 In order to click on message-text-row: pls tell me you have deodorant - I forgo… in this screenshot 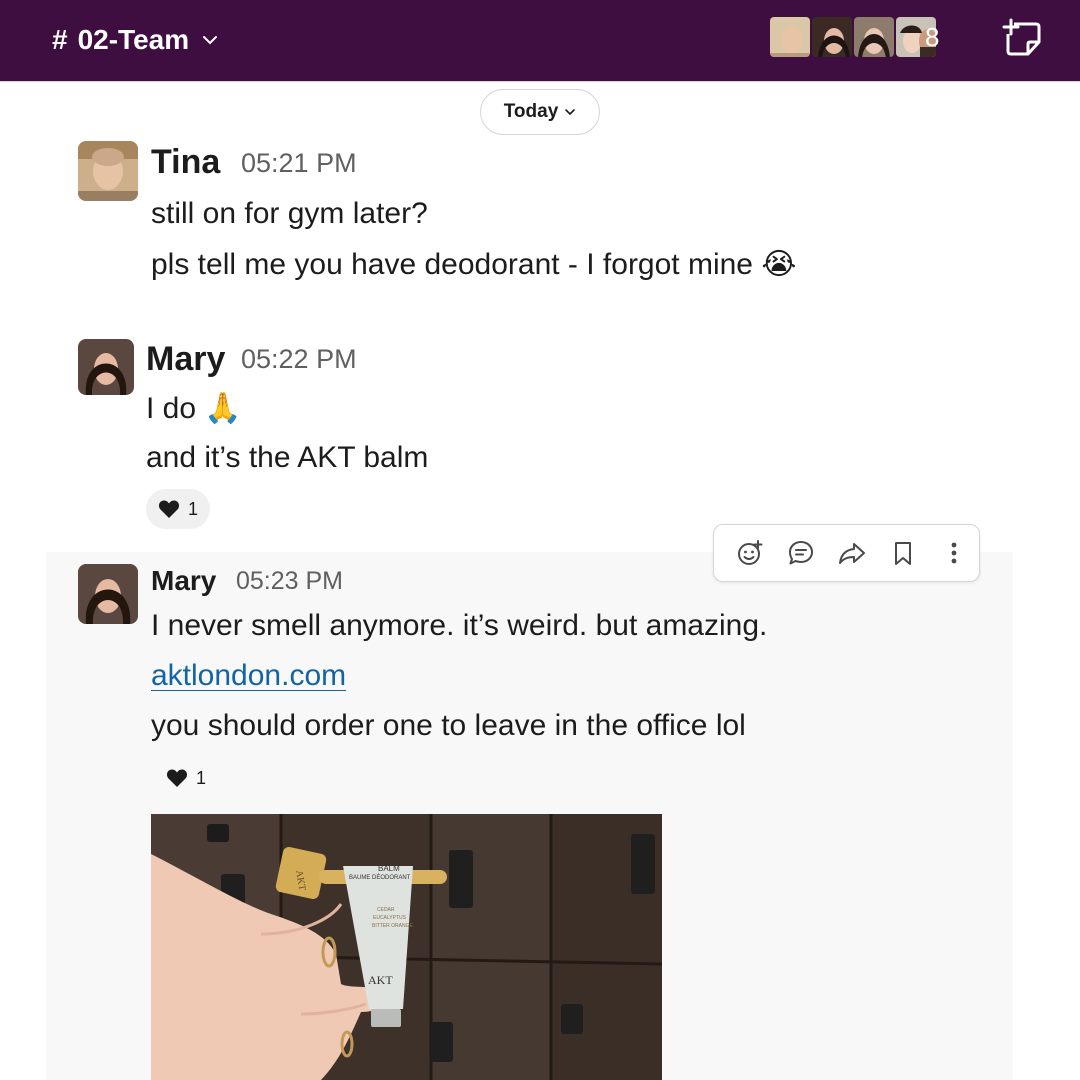, I will do `click(473, 264)`.